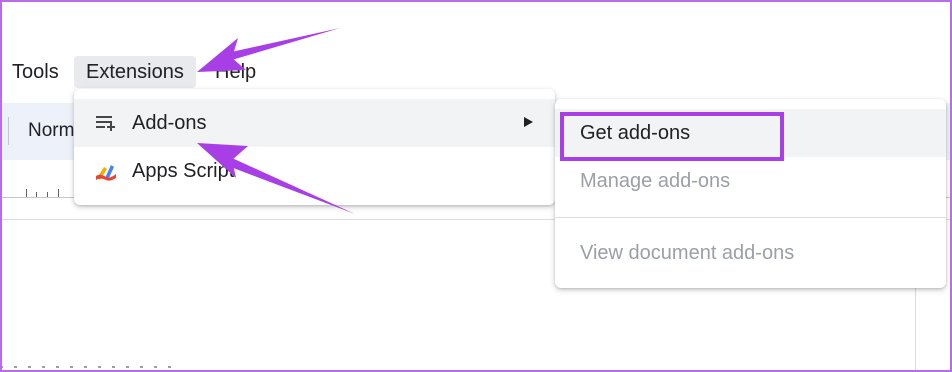 The height and width of the screenshot is (372, 952). Describe the element at coordinates (35, 72) in the screenshot. I see `menu-tools: Tools` at that location.